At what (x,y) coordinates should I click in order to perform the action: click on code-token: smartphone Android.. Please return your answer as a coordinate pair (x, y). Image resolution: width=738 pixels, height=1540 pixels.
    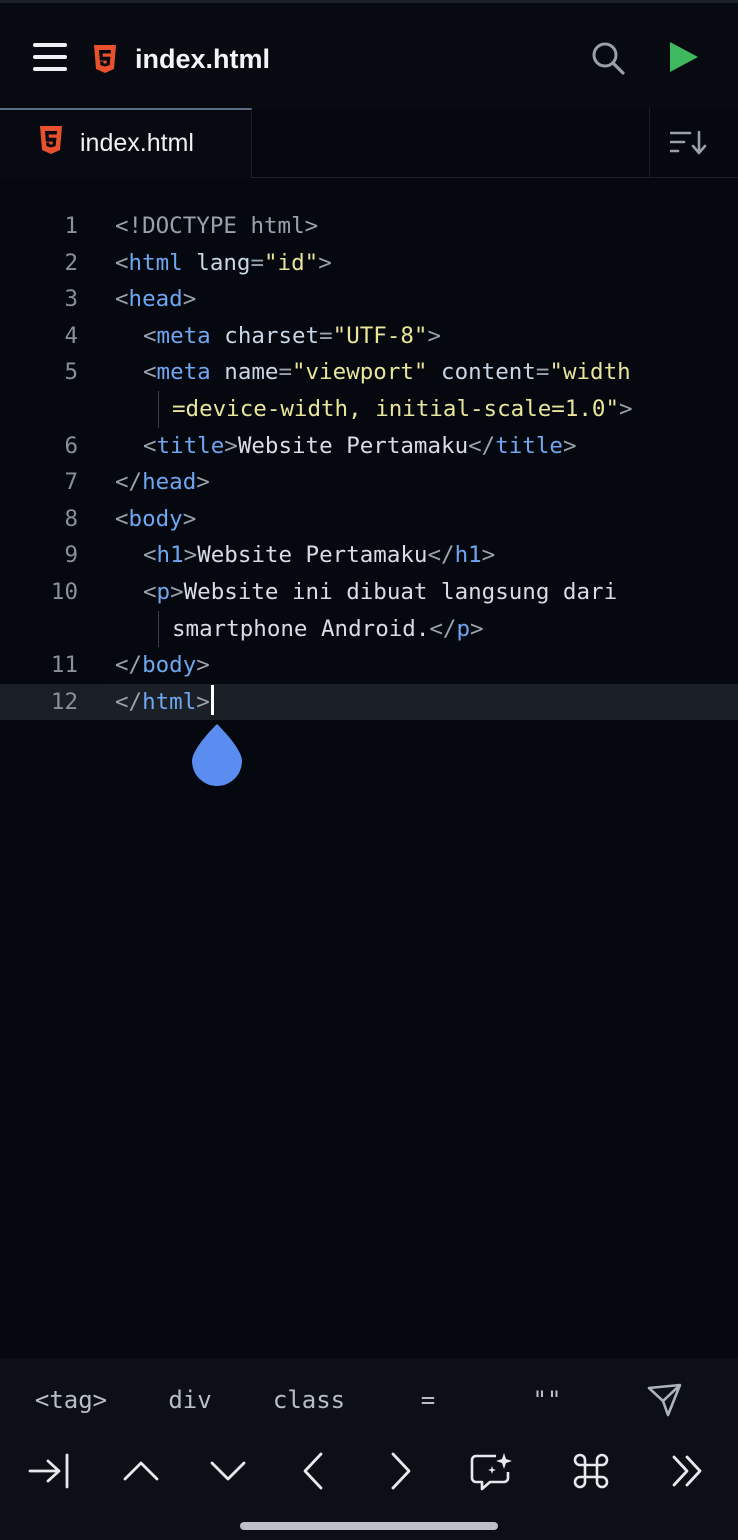
    Looking at the image, I should click on (301, 628).